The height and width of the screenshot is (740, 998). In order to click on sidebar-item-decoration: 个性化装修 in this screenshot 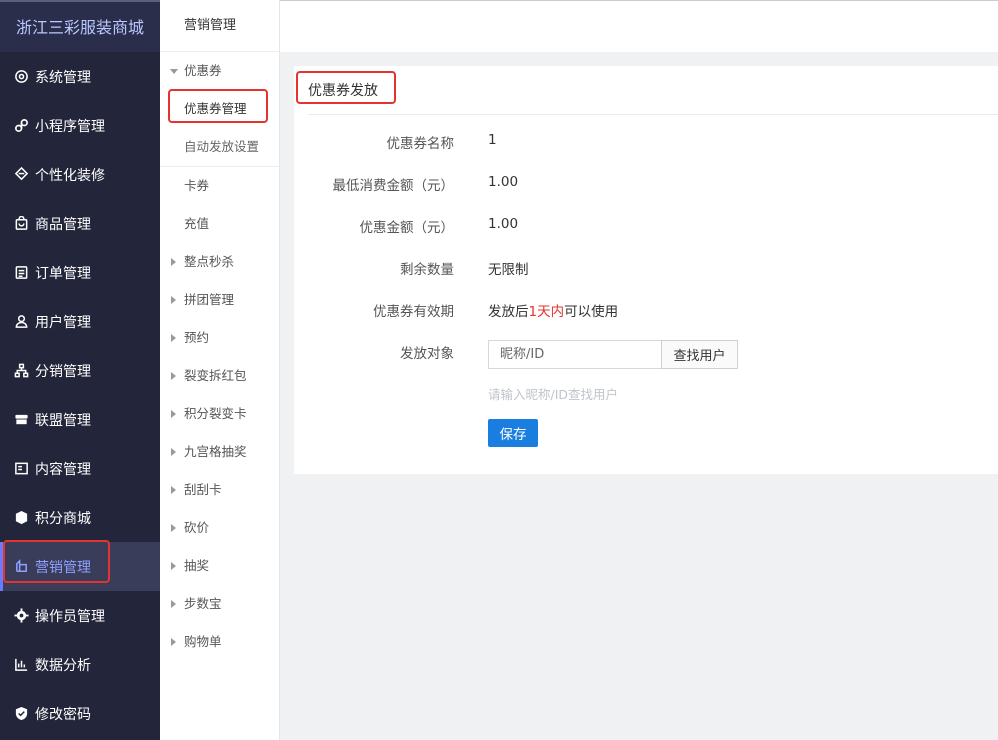, I will do `click(80, 174)`.